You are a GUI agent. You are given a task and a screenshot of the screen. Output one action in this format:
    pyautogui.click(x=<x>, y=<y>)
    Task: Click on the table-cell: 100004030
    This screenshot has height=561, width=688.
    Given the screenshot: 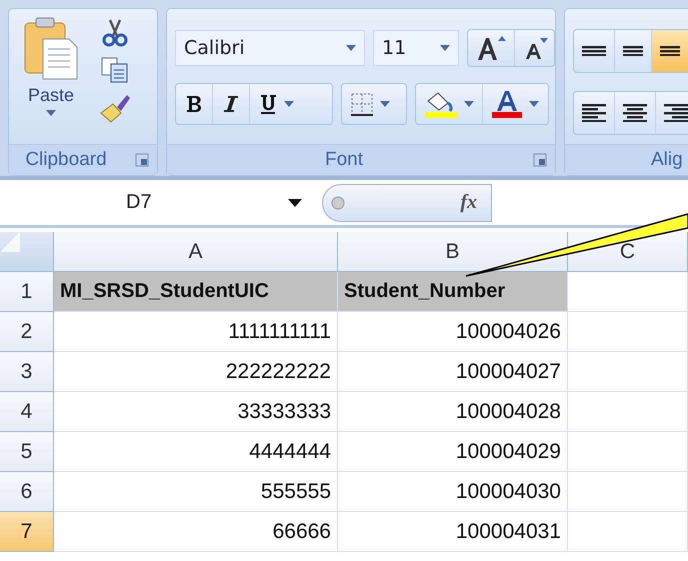 What is the action you would take?
    pyautogui.click(x=453, y=492)
    